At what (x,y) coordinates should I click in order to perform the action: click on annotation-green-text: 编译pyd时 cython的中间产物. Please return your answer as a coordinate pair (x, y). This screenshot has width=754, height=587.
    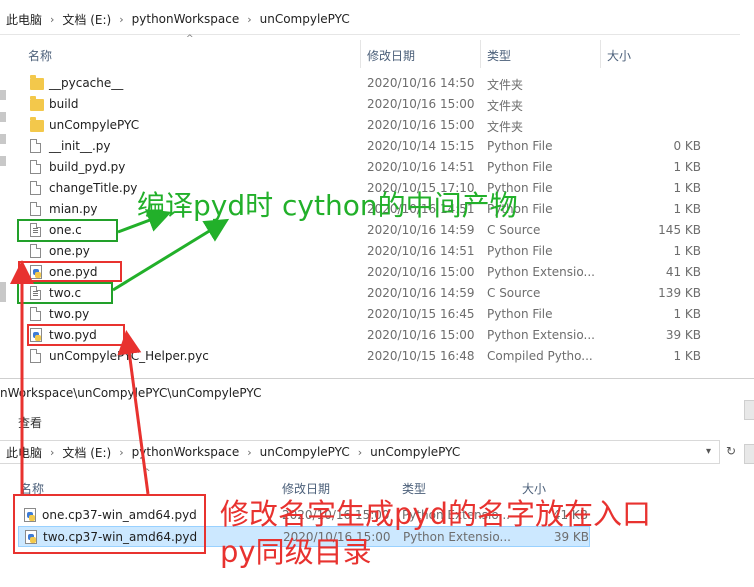
    Looking at the image, I should click on (327, 205).